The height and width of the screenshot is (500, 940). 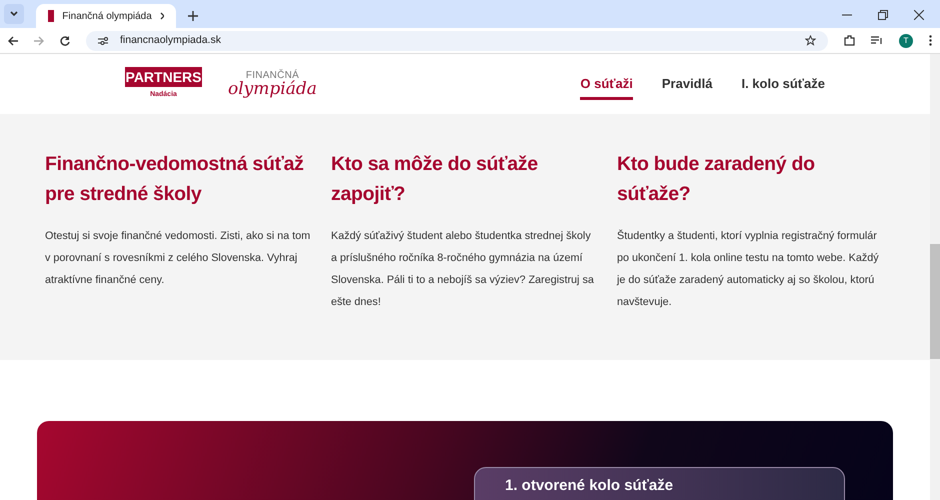 What do you see at coordinates (606, 87) in the screenshot?
I see `nav-link: O súťaži` at bounding box center [606, 87].